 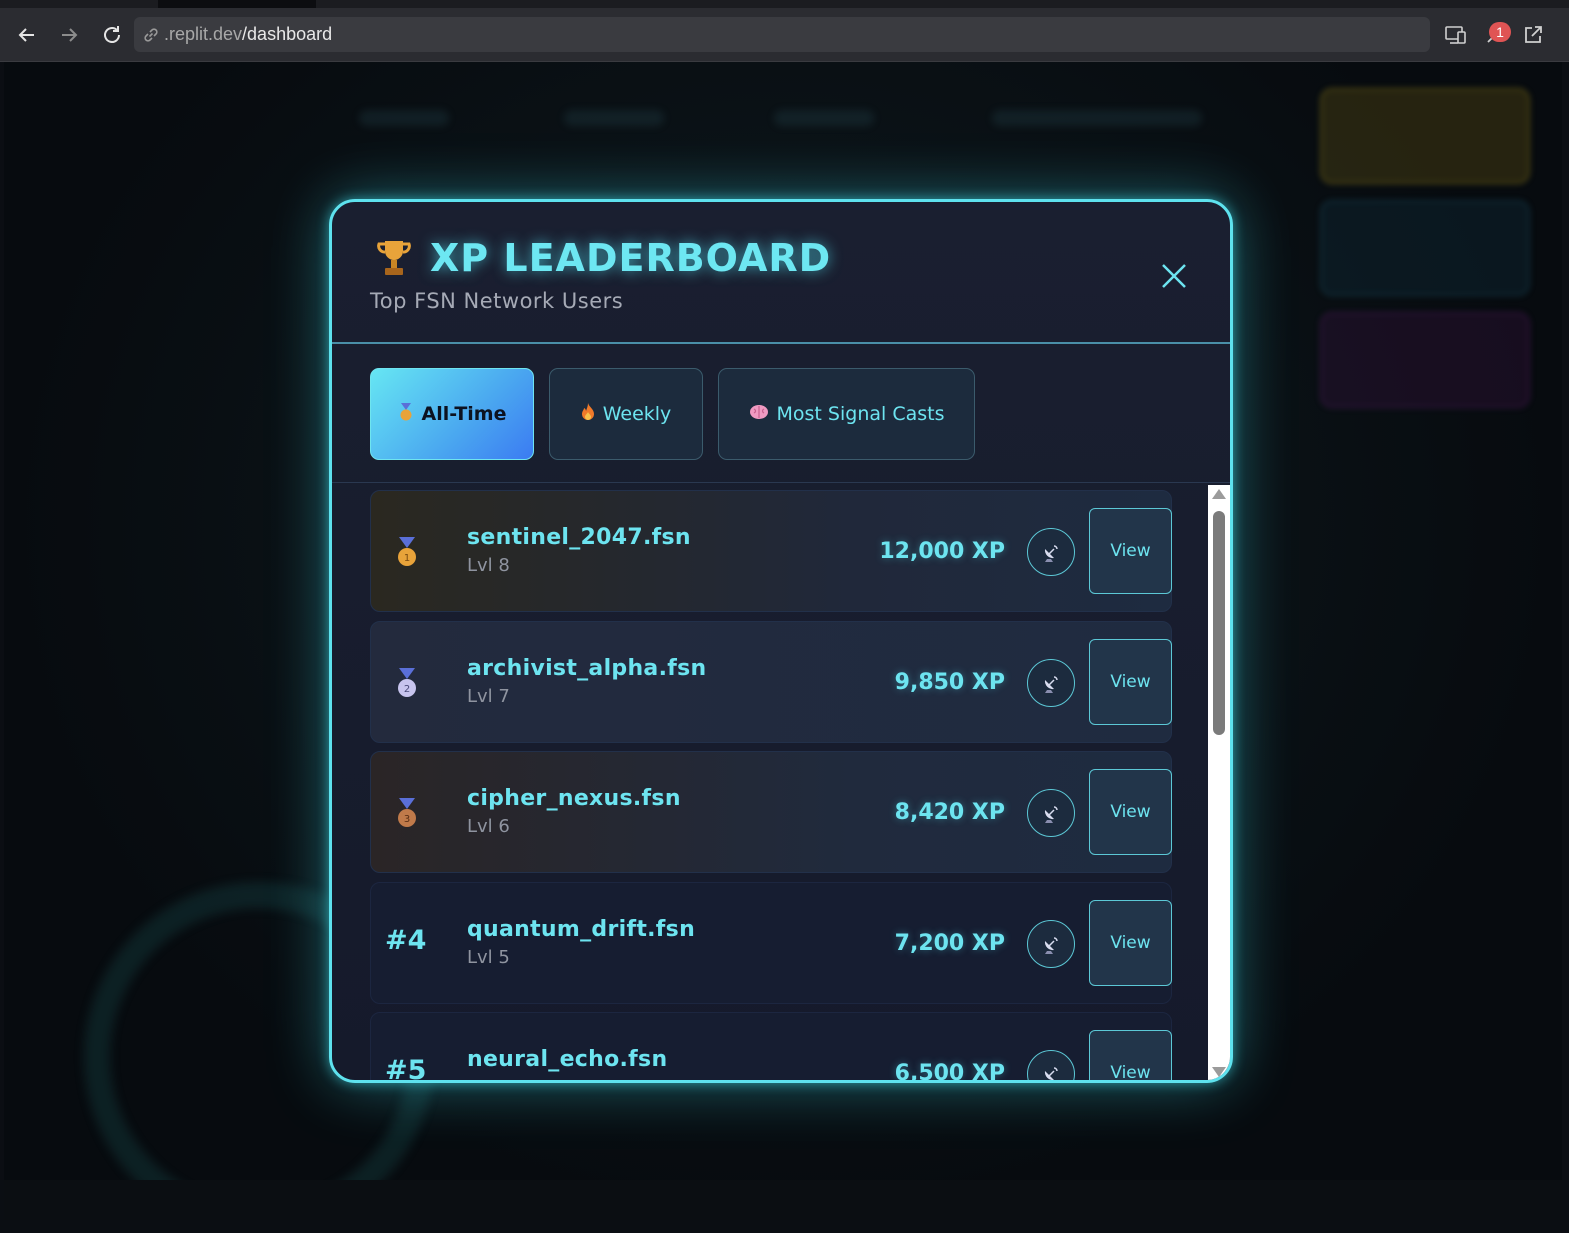 I want to click on arrow-right-icon, so click(x=70, y=35).